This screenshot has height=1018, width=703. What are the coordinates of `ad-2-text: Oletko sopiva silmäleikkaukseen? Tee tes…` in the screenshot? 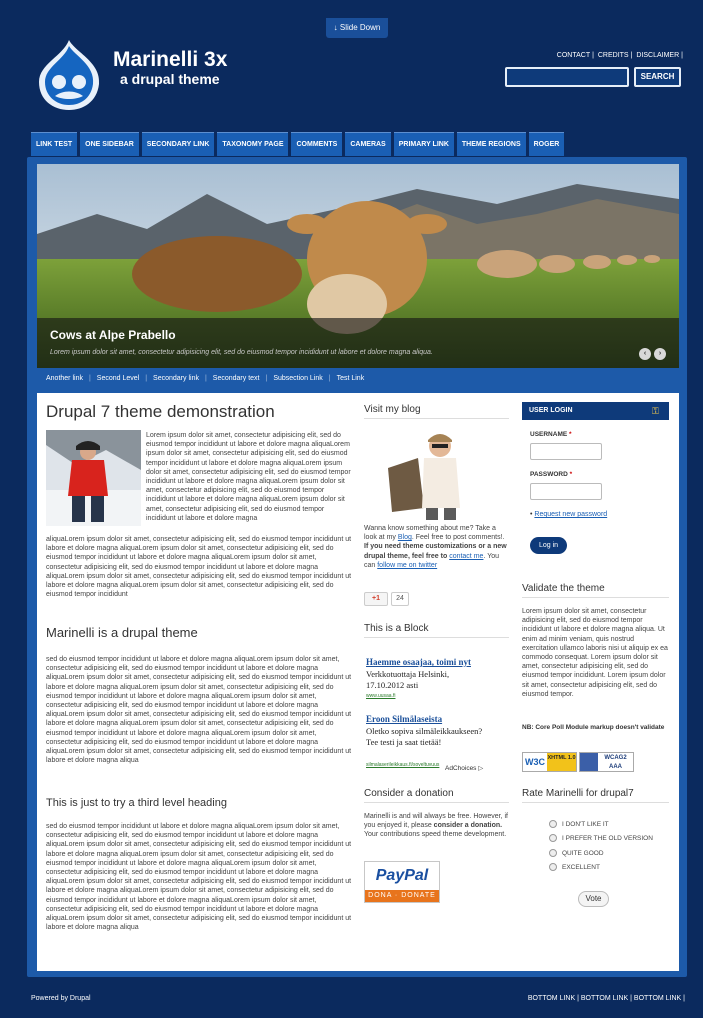 It's located at (424, 736).